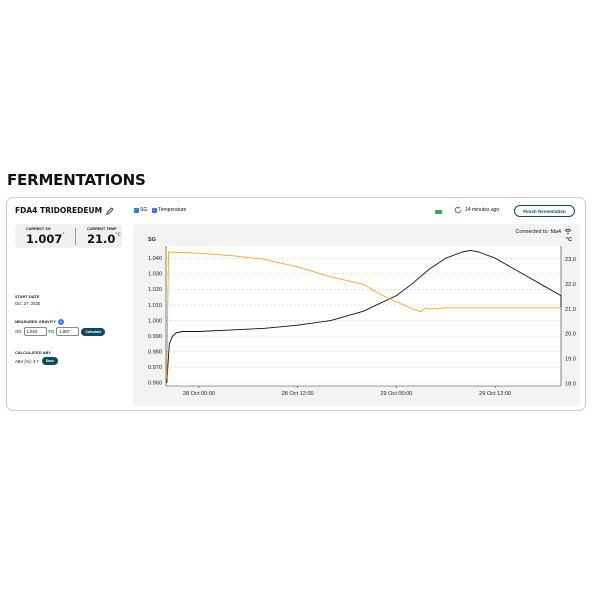 The height and width of the screenshot is (592, 592). What do you see at coordinates (76, 180) in the screenshot?
I see `page-title: FERMENTATIONS` at bounding box center [76, 180].